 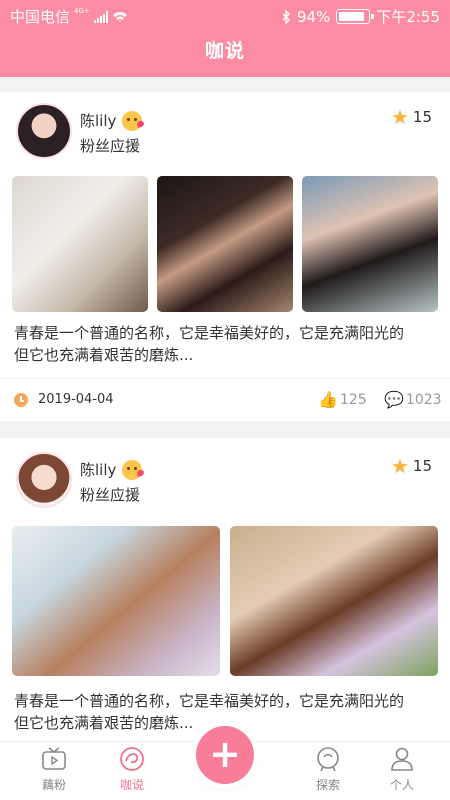 What do you see at coordinates (120, 17) in the screenshot?
I see `wifi-icon` at bounding box center [120, 17].